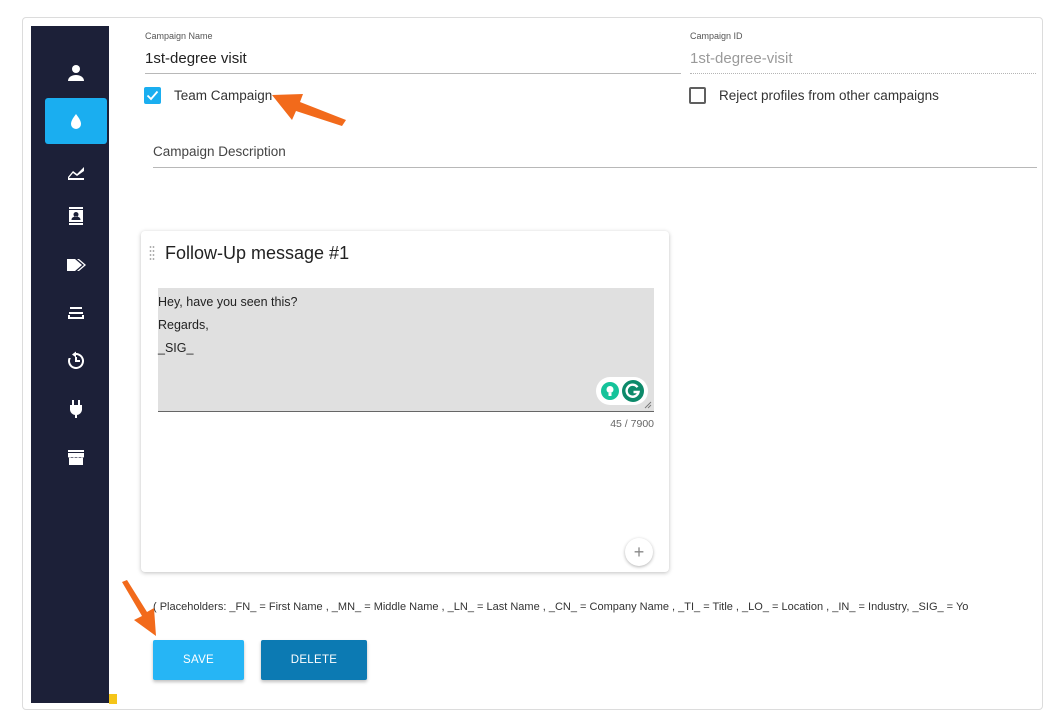 Image resolution: width=1060 pixels, height=727 pixels. I want to click on plus-icon: +, so click(639, 551).